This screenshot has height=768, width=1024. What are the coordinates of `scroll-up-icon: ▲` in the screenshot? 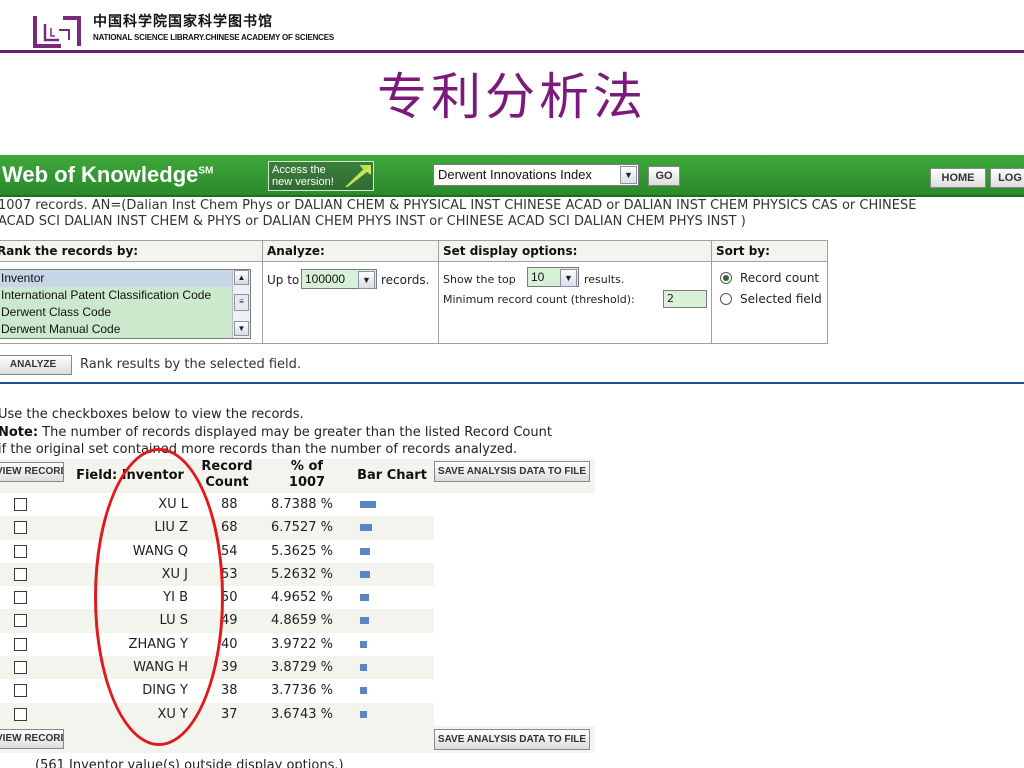 It's located at (241, 277).